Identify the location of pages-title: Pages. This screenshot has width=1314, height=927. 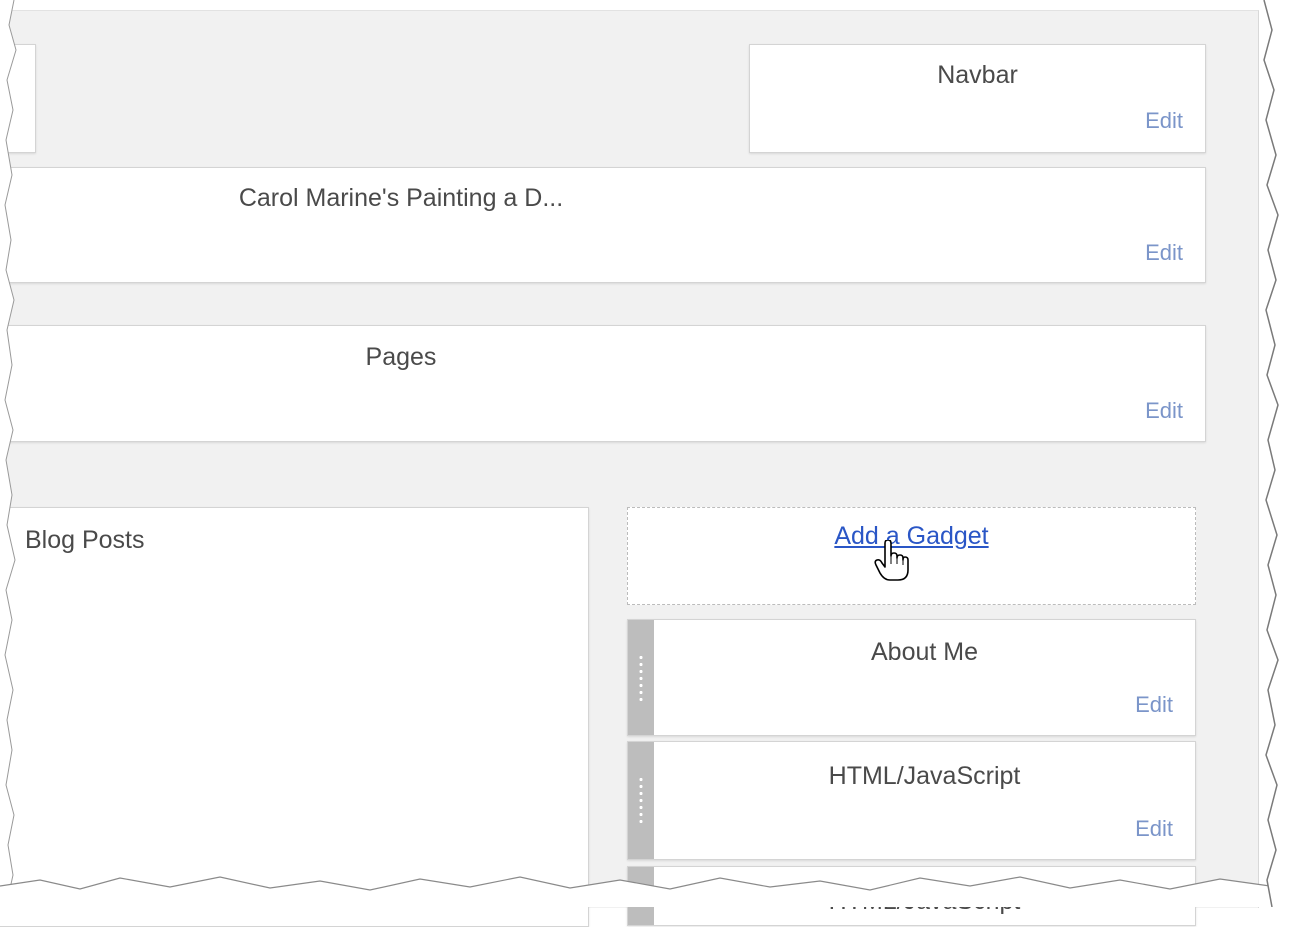
(401, 357).